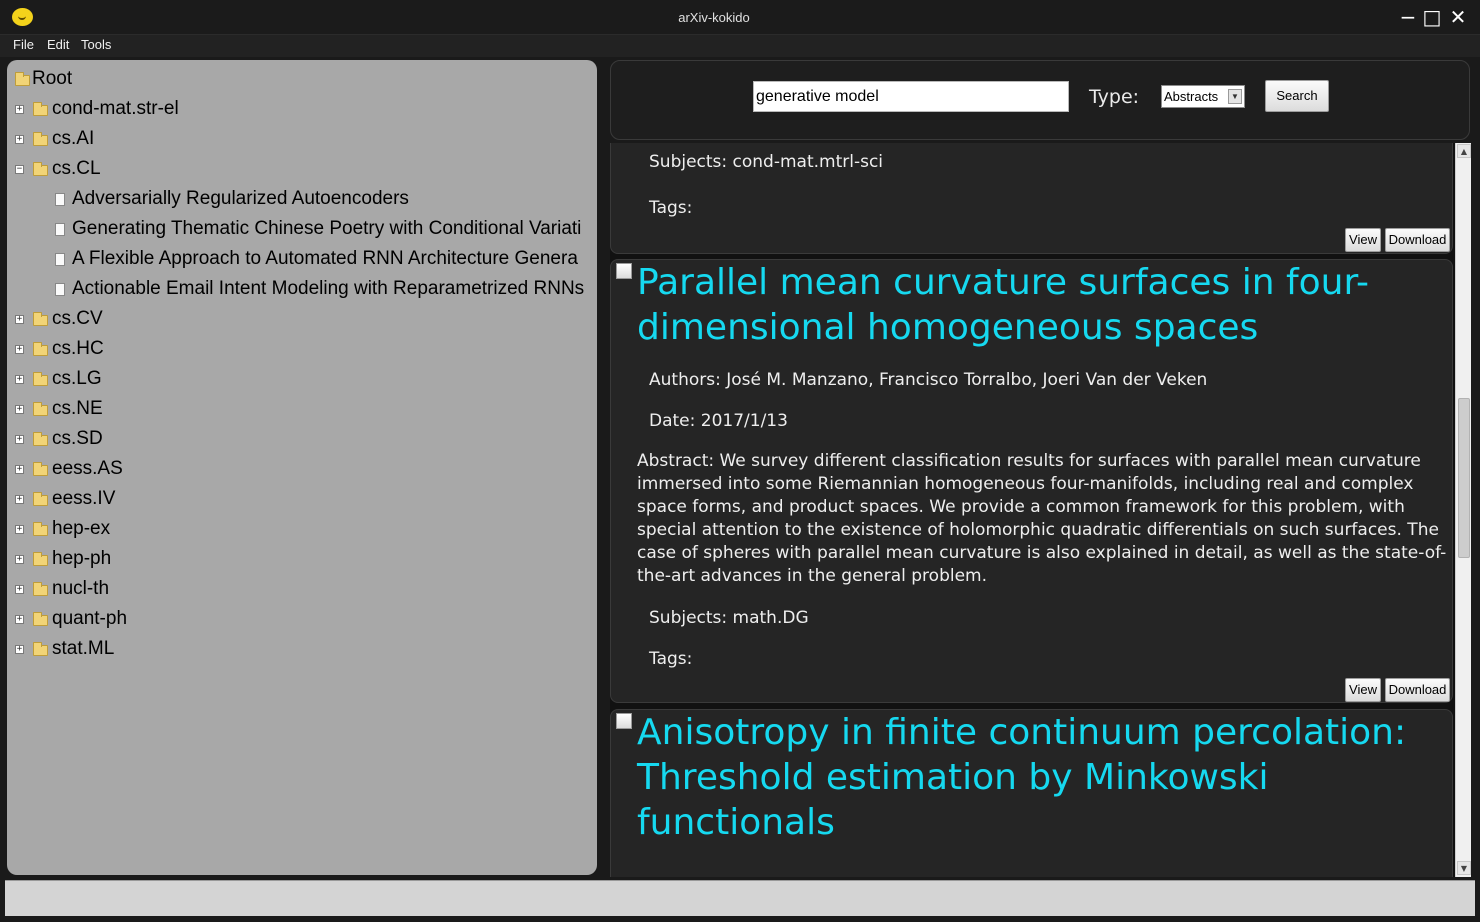 The width and height of the screenshot is (1480, 922). What do you see at coordinates (1464, 151) in the screenshot?
I see `scroll-up-icon: ▲` at bounding box center [1464, 151].